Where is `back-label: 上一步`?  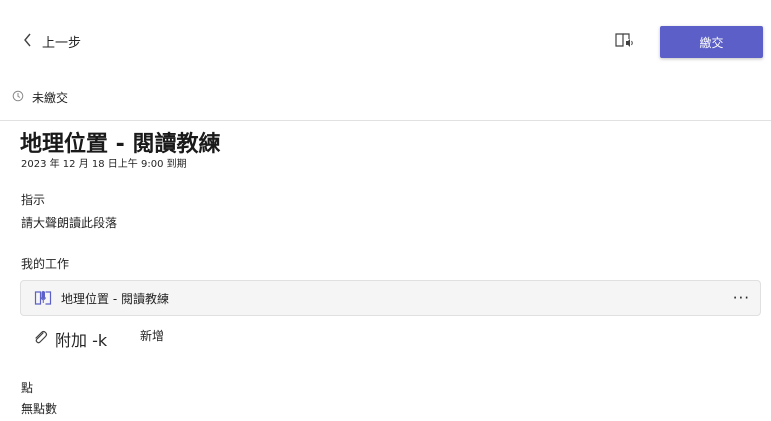
back-label: 上一步 is located at coordinates (62, 43).